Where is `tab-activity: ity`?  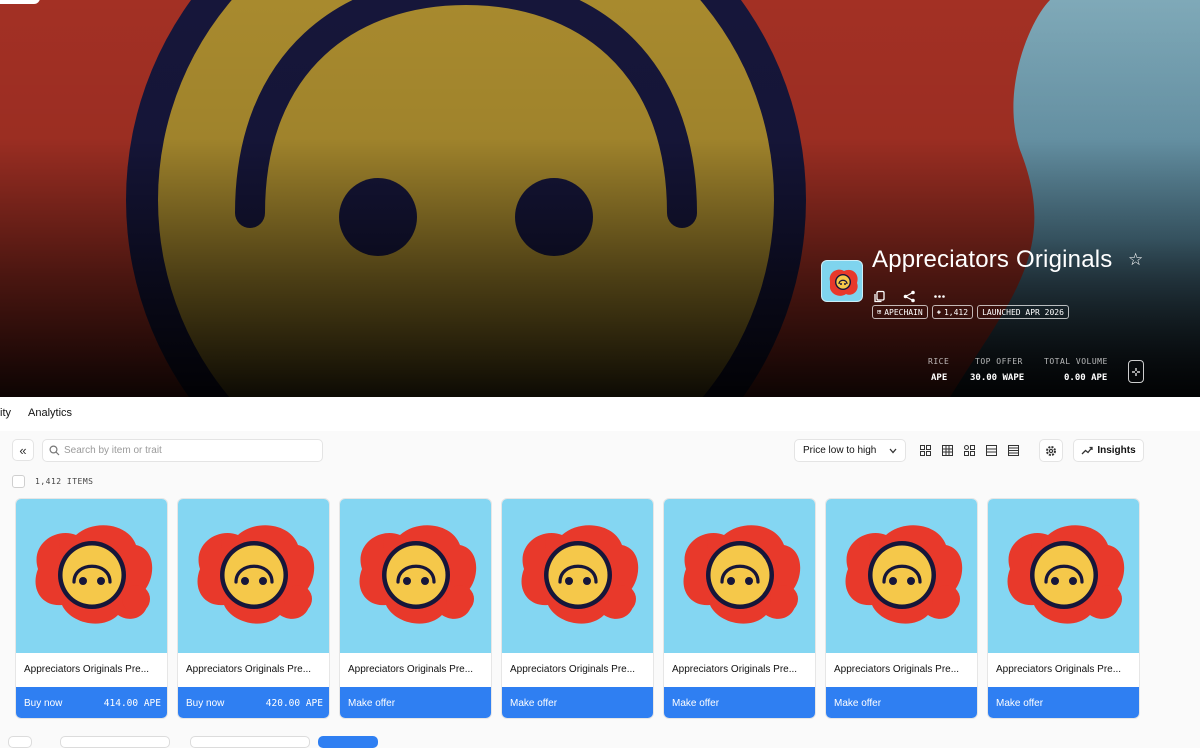
tab-activity: ity is located at coordinates (5, 413).